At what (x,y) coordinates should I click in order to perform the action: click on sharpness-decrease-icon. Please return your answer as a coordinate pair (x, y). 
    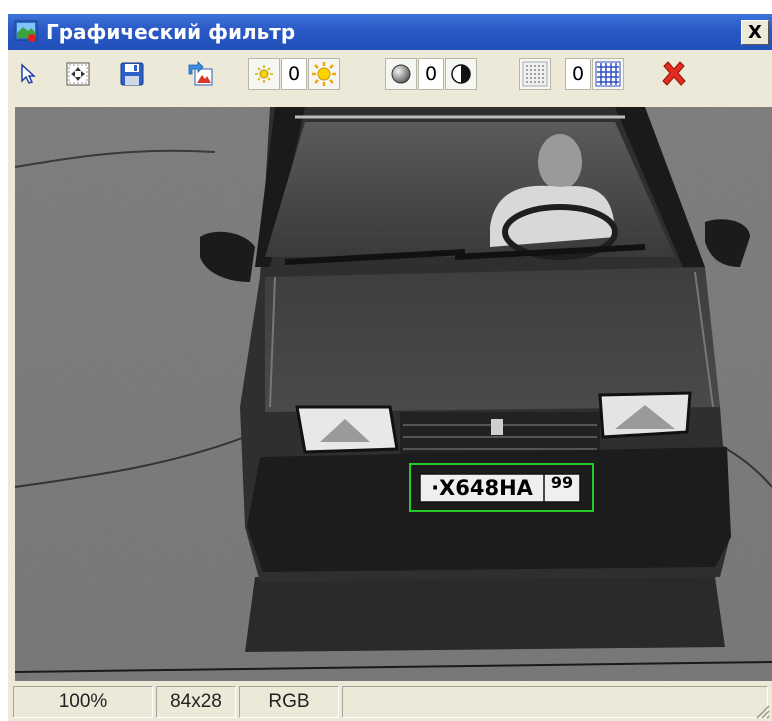
    Looking at the image, I should click on (535, 74).